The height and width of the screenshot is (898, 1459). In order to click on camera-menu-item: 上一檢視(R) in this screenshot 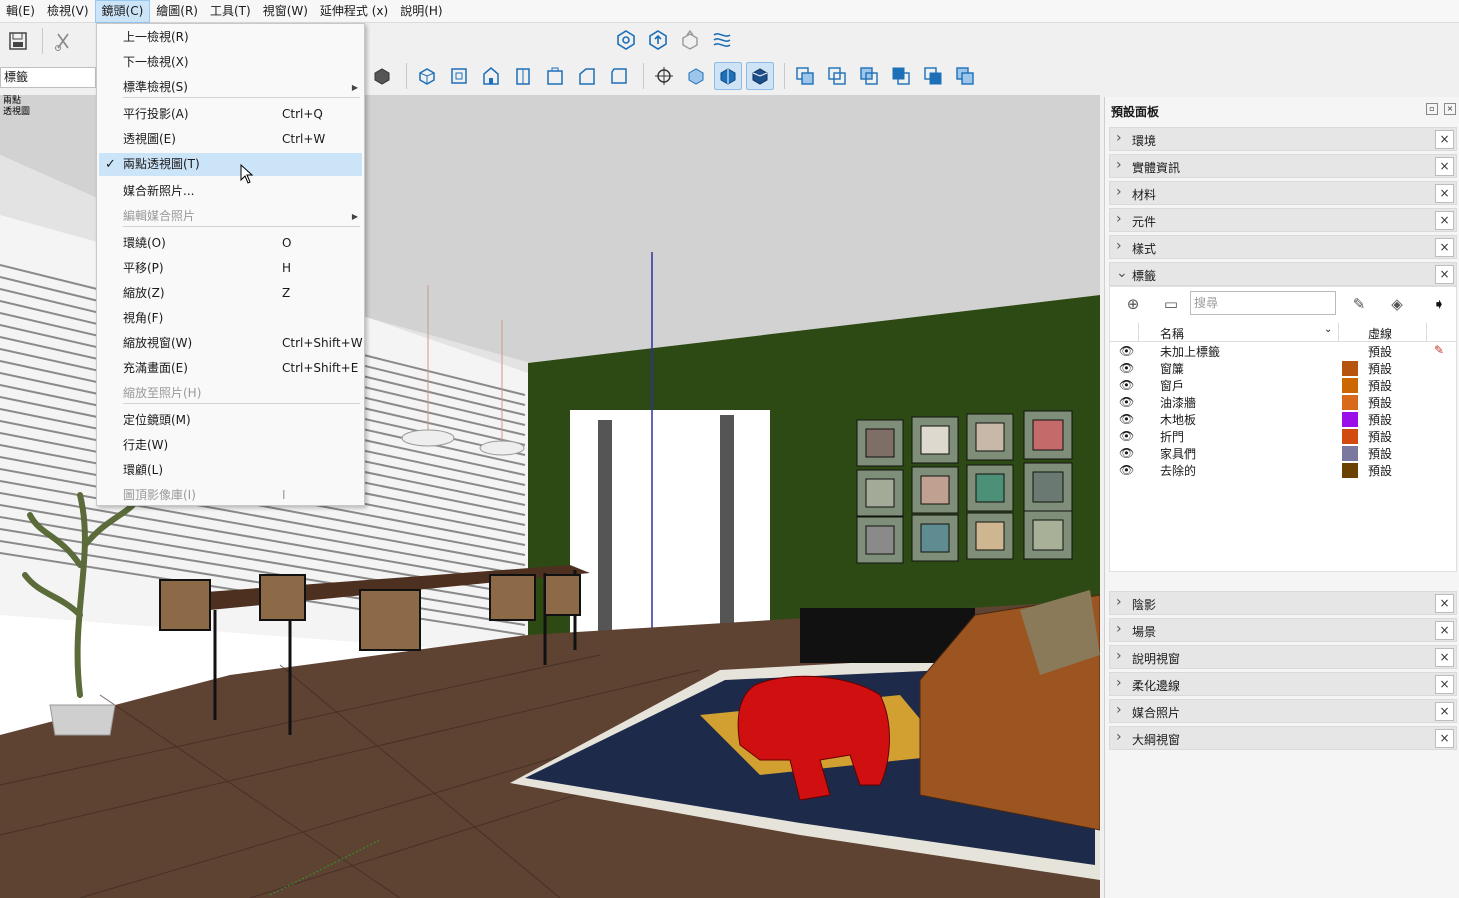, I will do `click(230, 37)`.